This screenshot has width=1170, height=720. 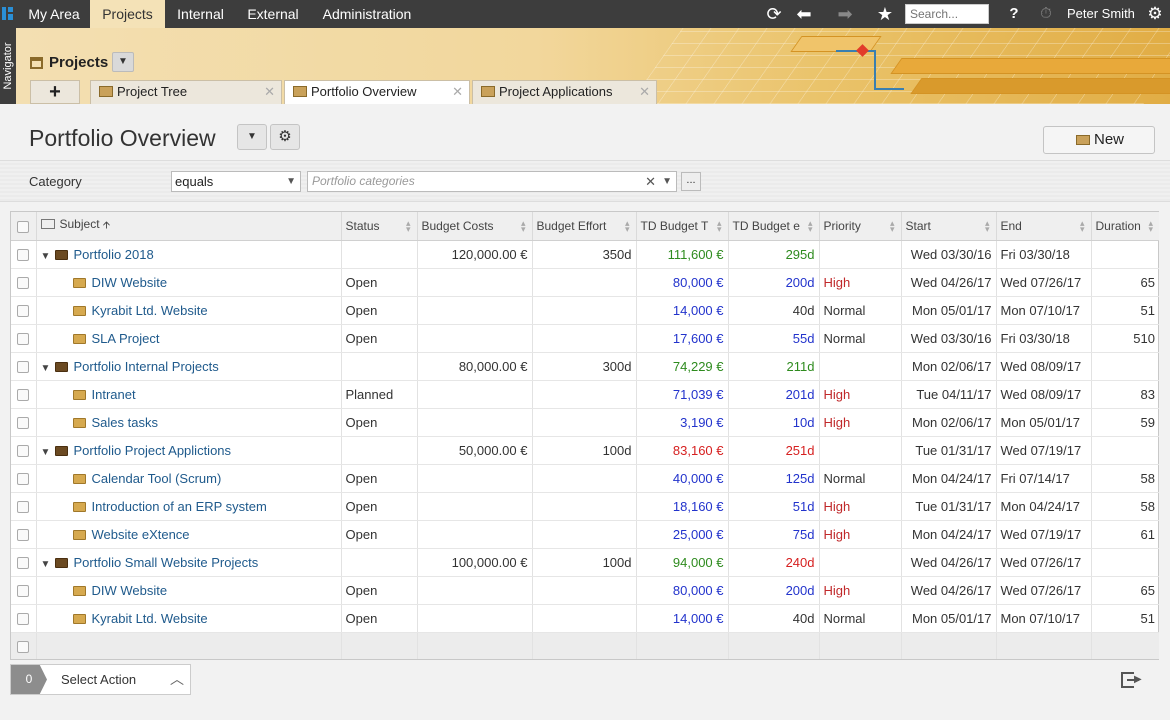 I want to click on gear-icon: ⚙, so click(x=1155, y=14).